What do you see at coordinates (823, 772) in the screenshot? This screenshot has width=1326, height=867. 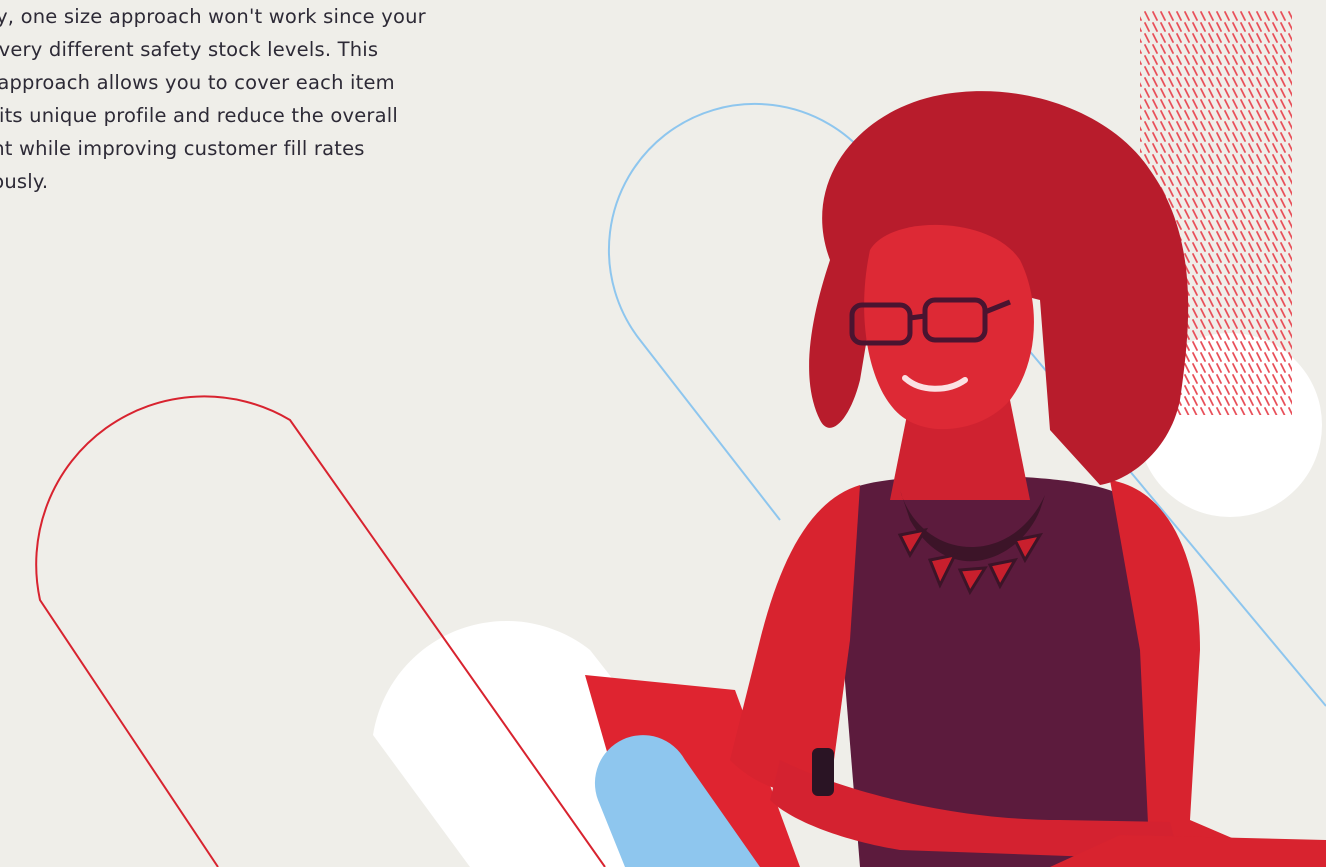 I see `watch-shape` at bounding box center [823, 772].